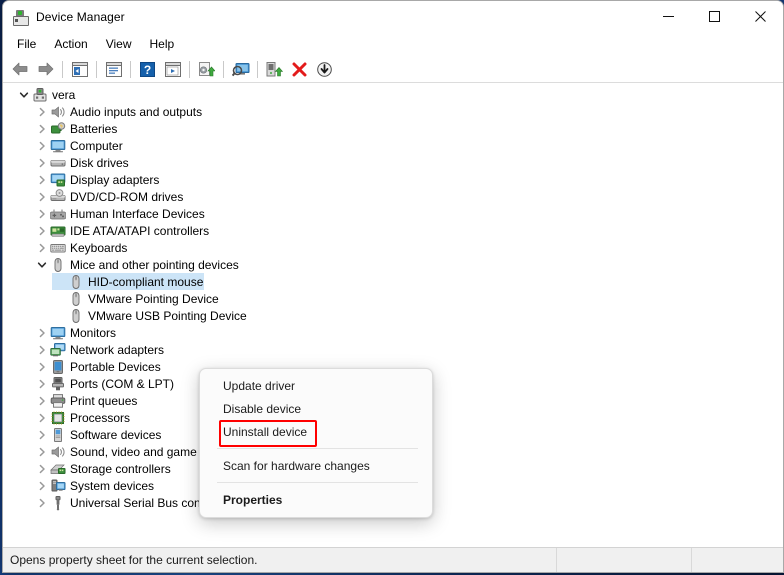  I want to click on mouse-icon, so click(76, 282).